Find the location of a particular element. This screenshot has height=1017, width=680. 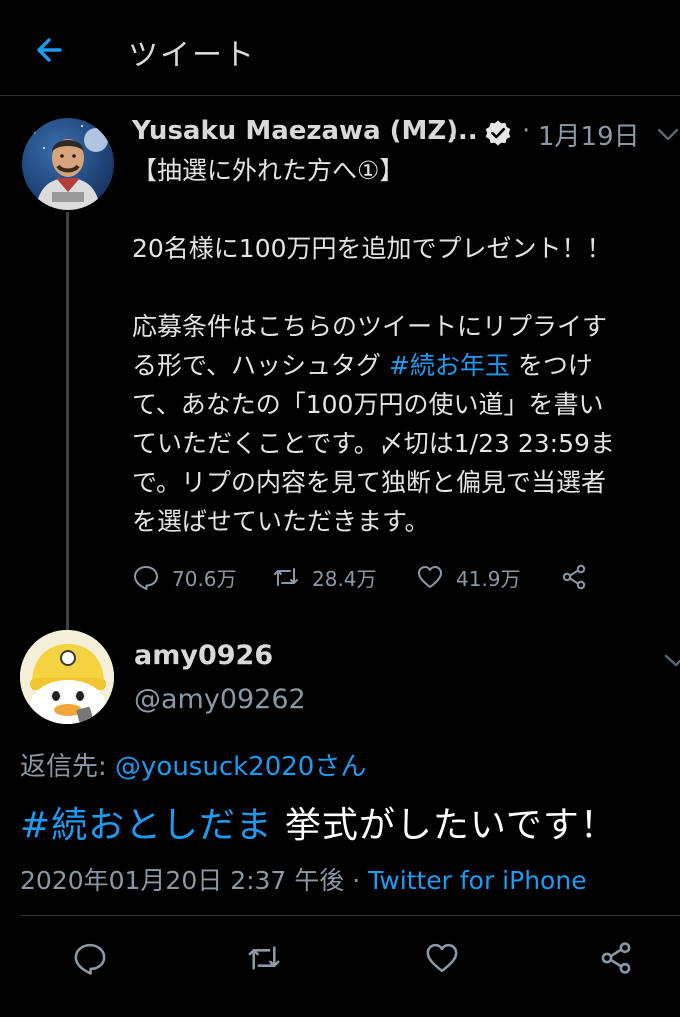

verified-badge-icon is located at coordinates (498, 133).